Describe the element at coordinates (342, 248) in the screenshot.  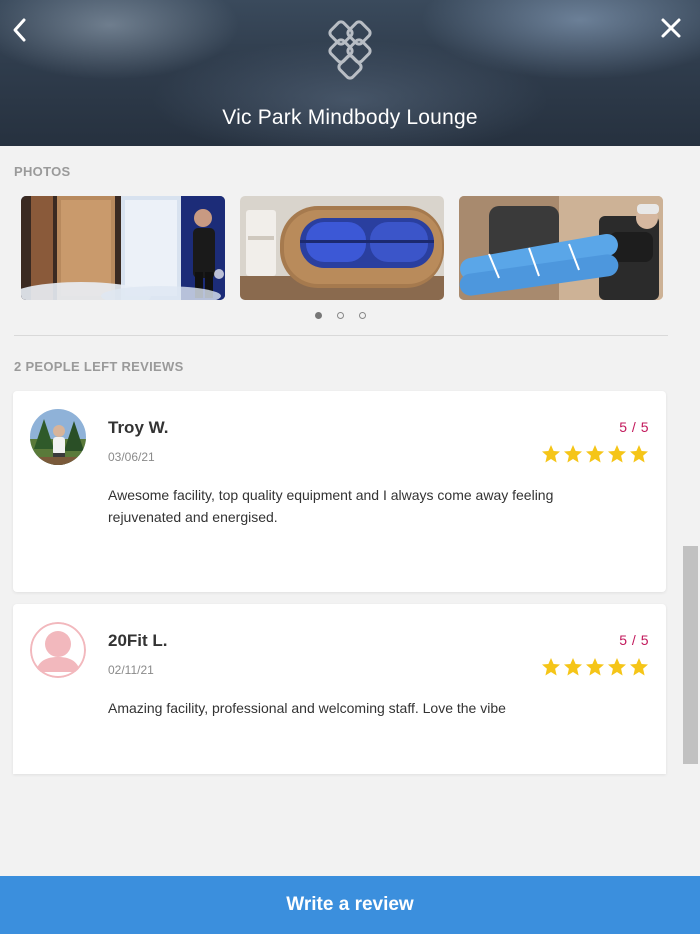
I see `float-pod-photo` at that location.